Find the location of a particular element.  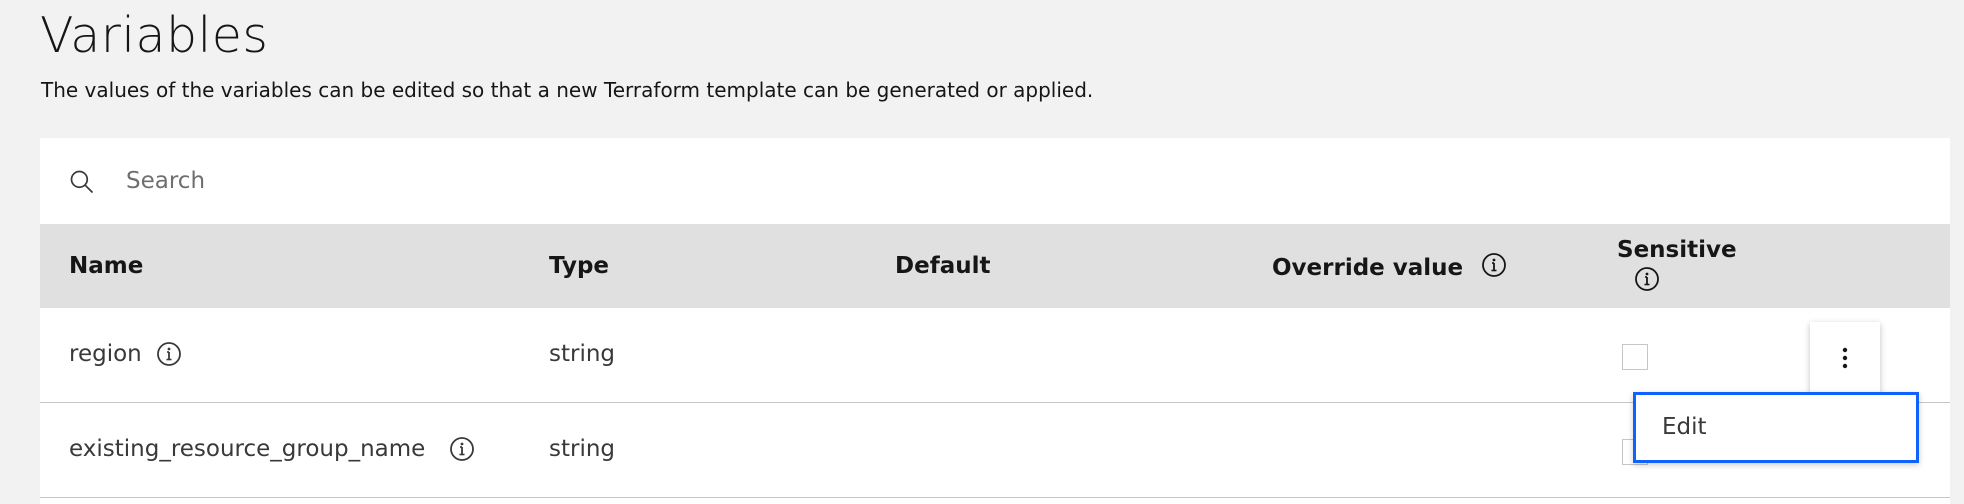

column-header-type: Type is located at coordinates (579, 266).